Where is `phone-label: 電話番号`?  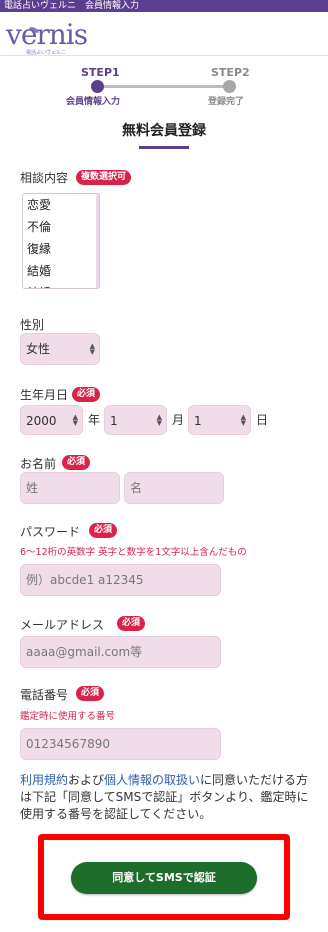
phone-label: 電話番号 is located at coordinates (44, 695).